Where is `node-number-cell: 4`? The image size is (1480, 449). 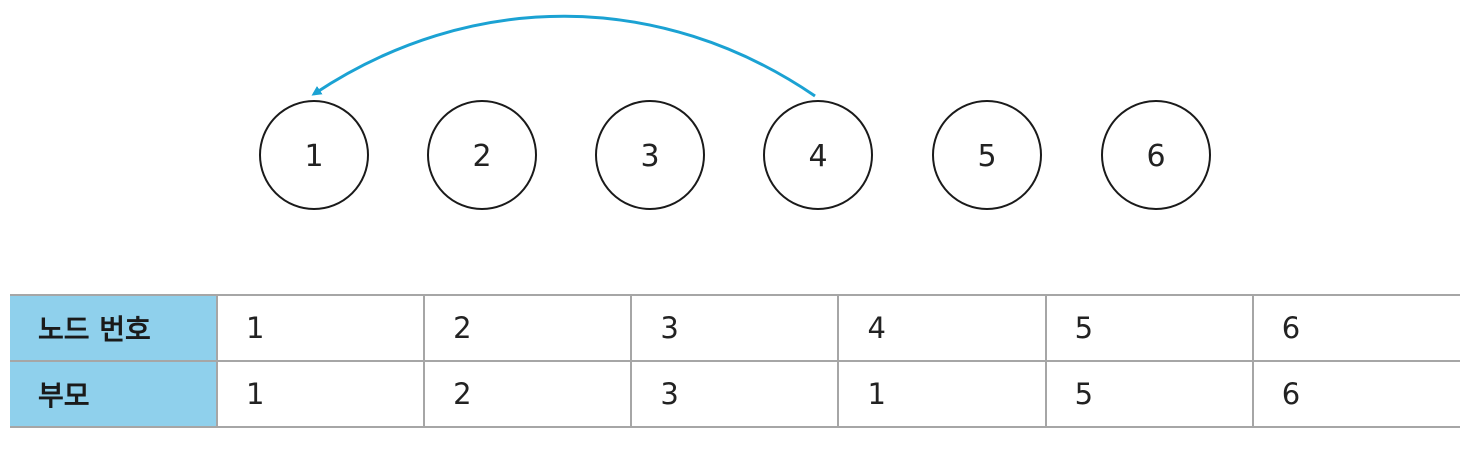 node-number-cell: 4 is located at coordinates (941, 328).